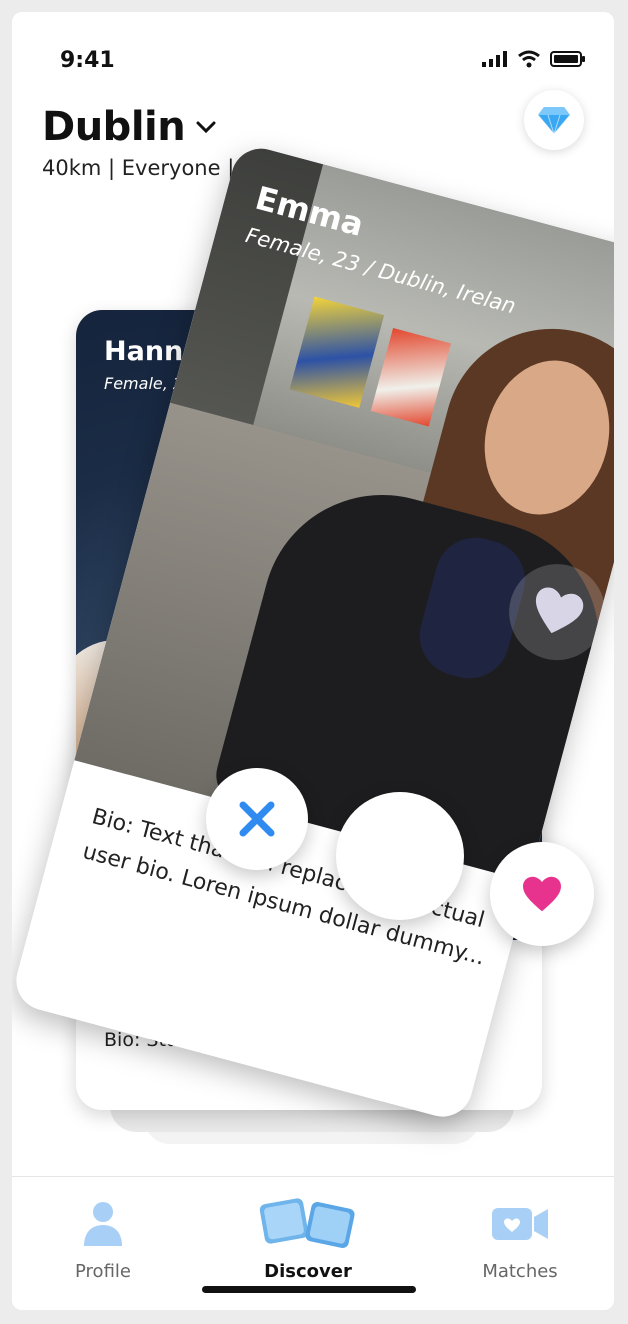  Describe the element at coordinates (567, 59) in the screenshot. I see `battery-icon` at that location.